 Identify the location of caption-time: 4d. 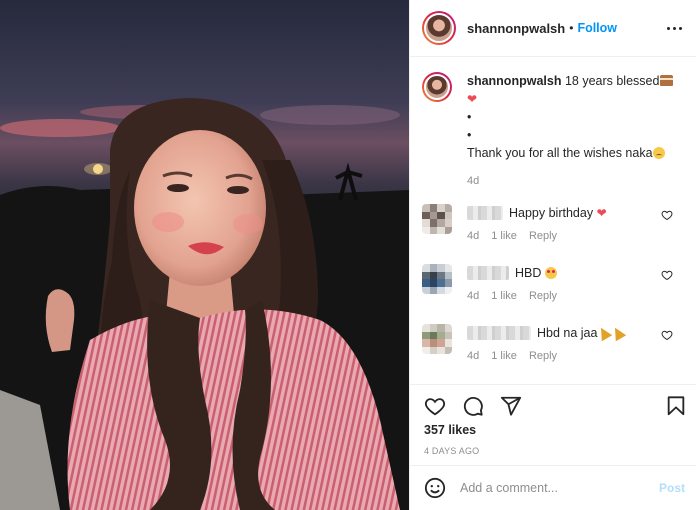
(574, 181).